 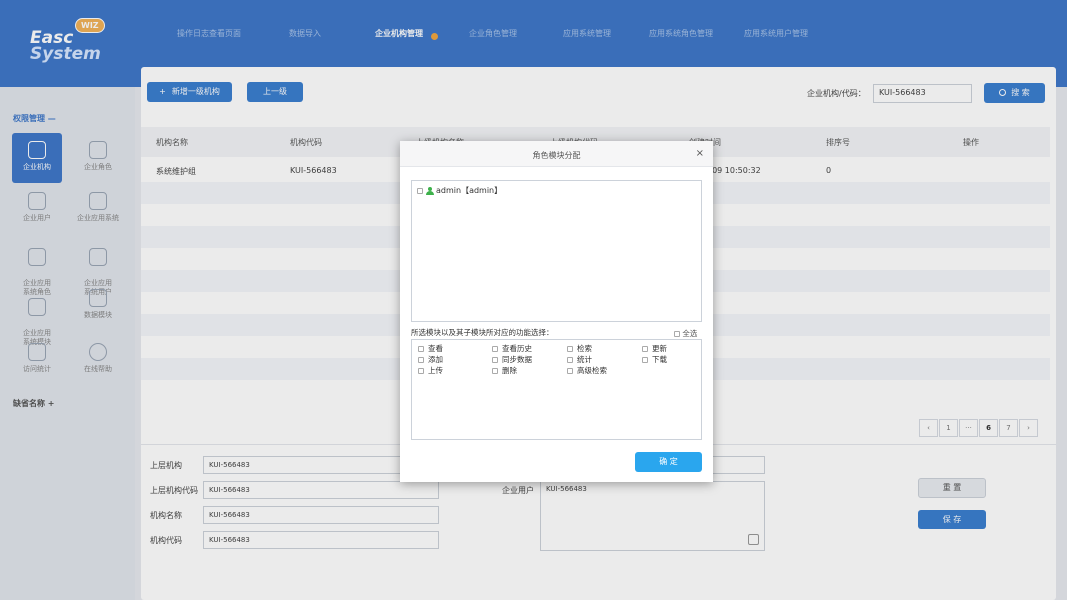 I want to click on func-add: 添加, so click(x=430, y=359).